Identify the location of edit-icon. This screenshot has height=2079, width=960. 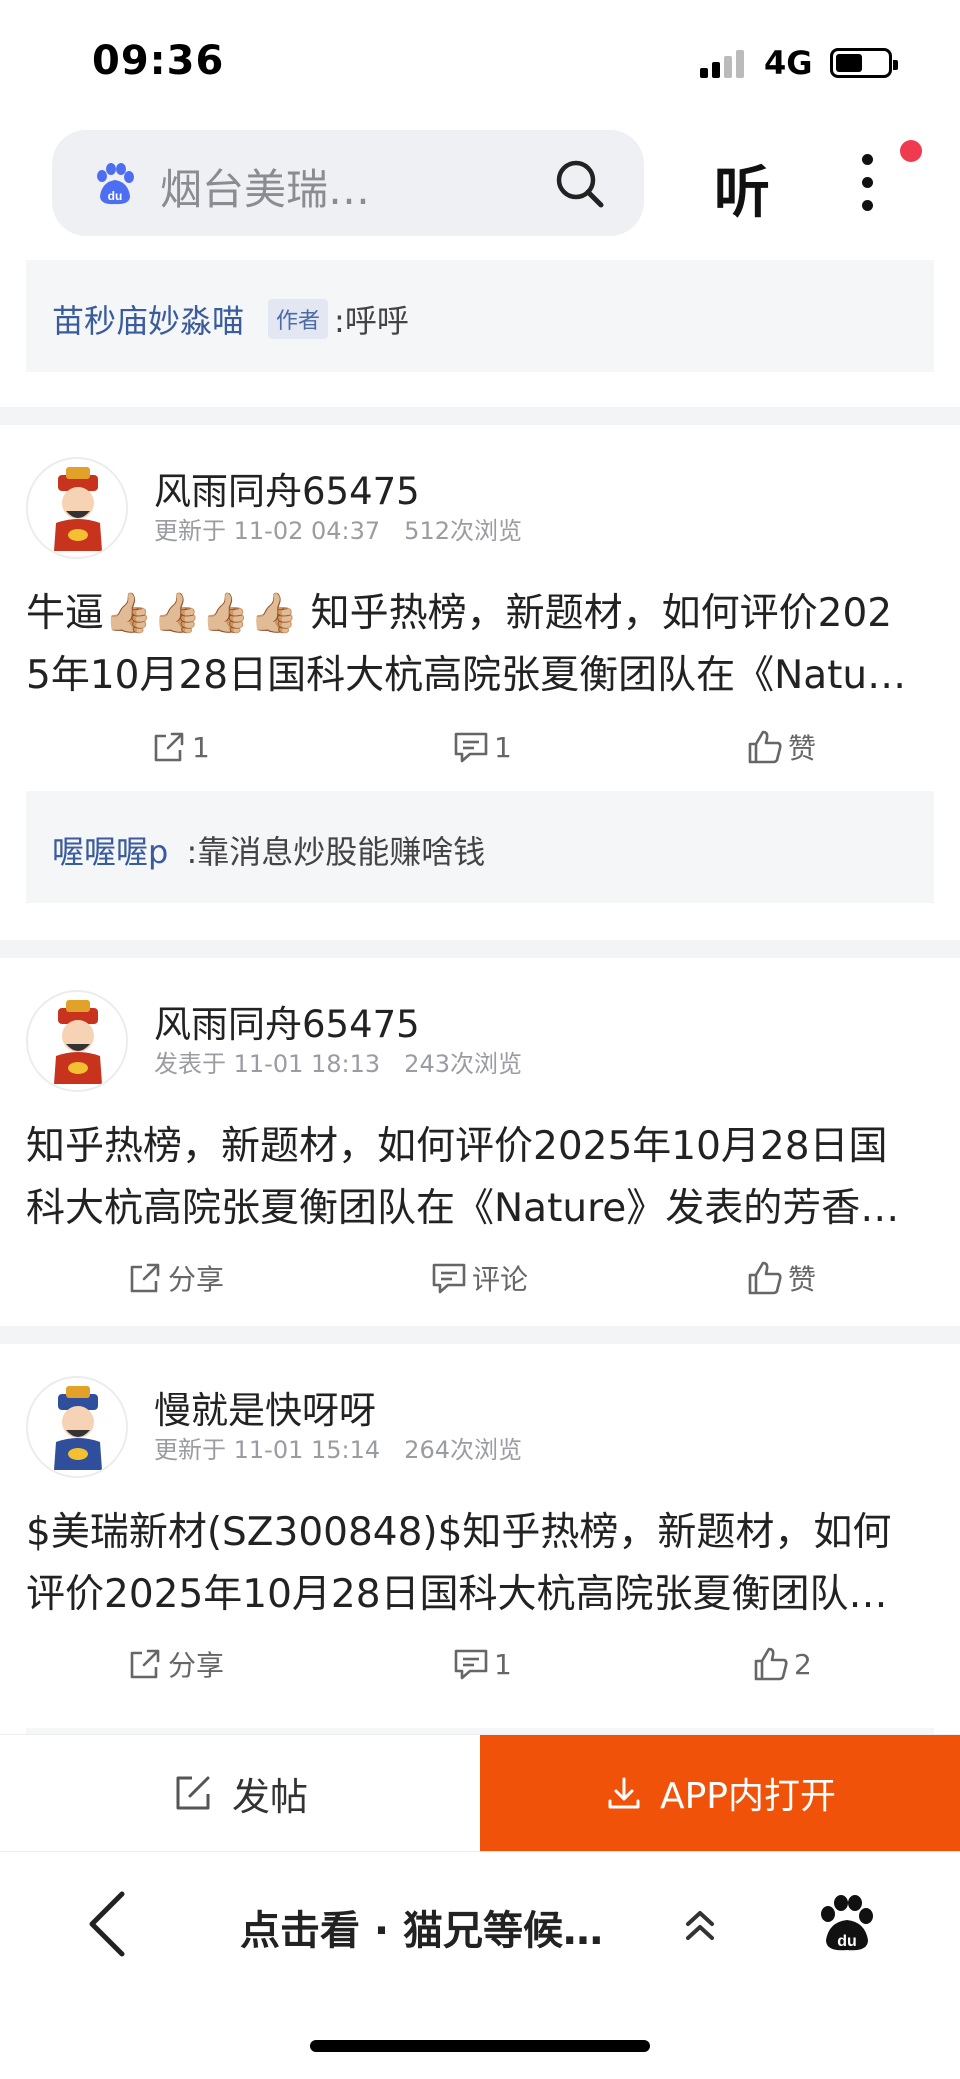
(193, 1793).